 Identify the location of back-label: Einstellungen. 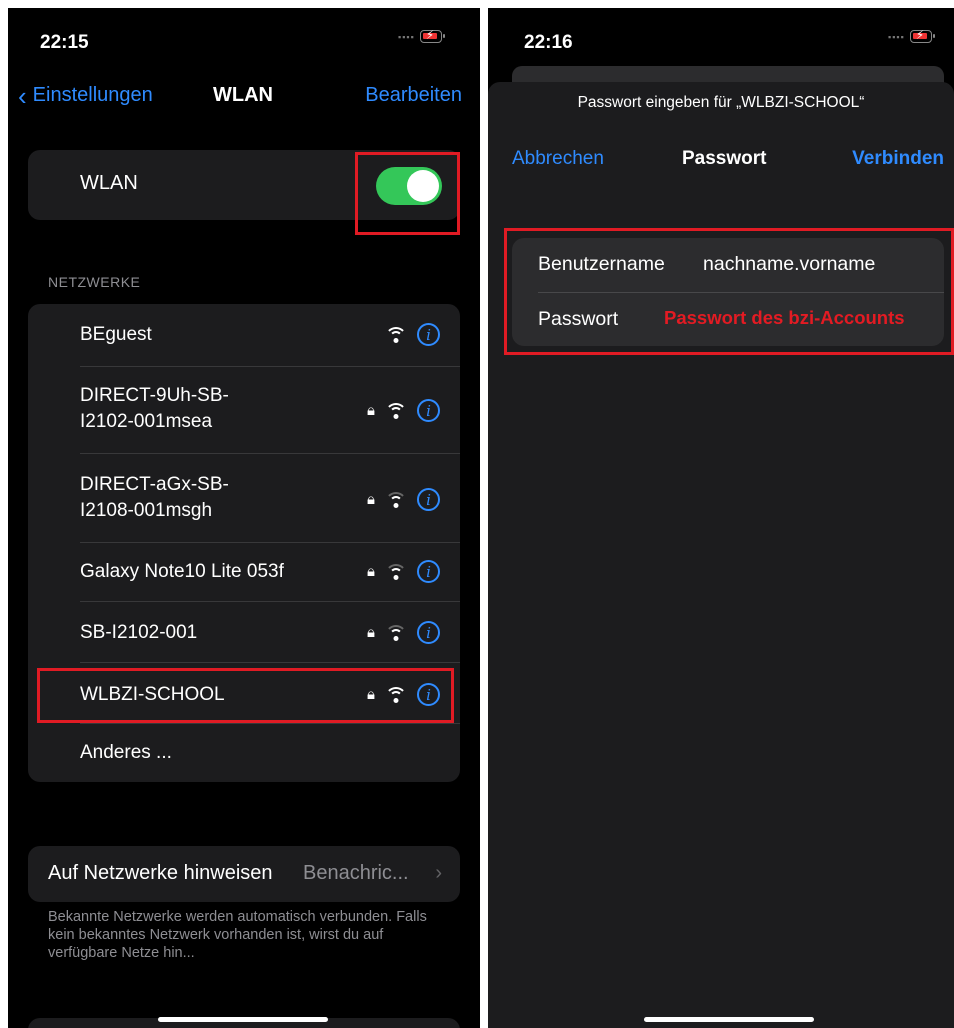
(92, 95).